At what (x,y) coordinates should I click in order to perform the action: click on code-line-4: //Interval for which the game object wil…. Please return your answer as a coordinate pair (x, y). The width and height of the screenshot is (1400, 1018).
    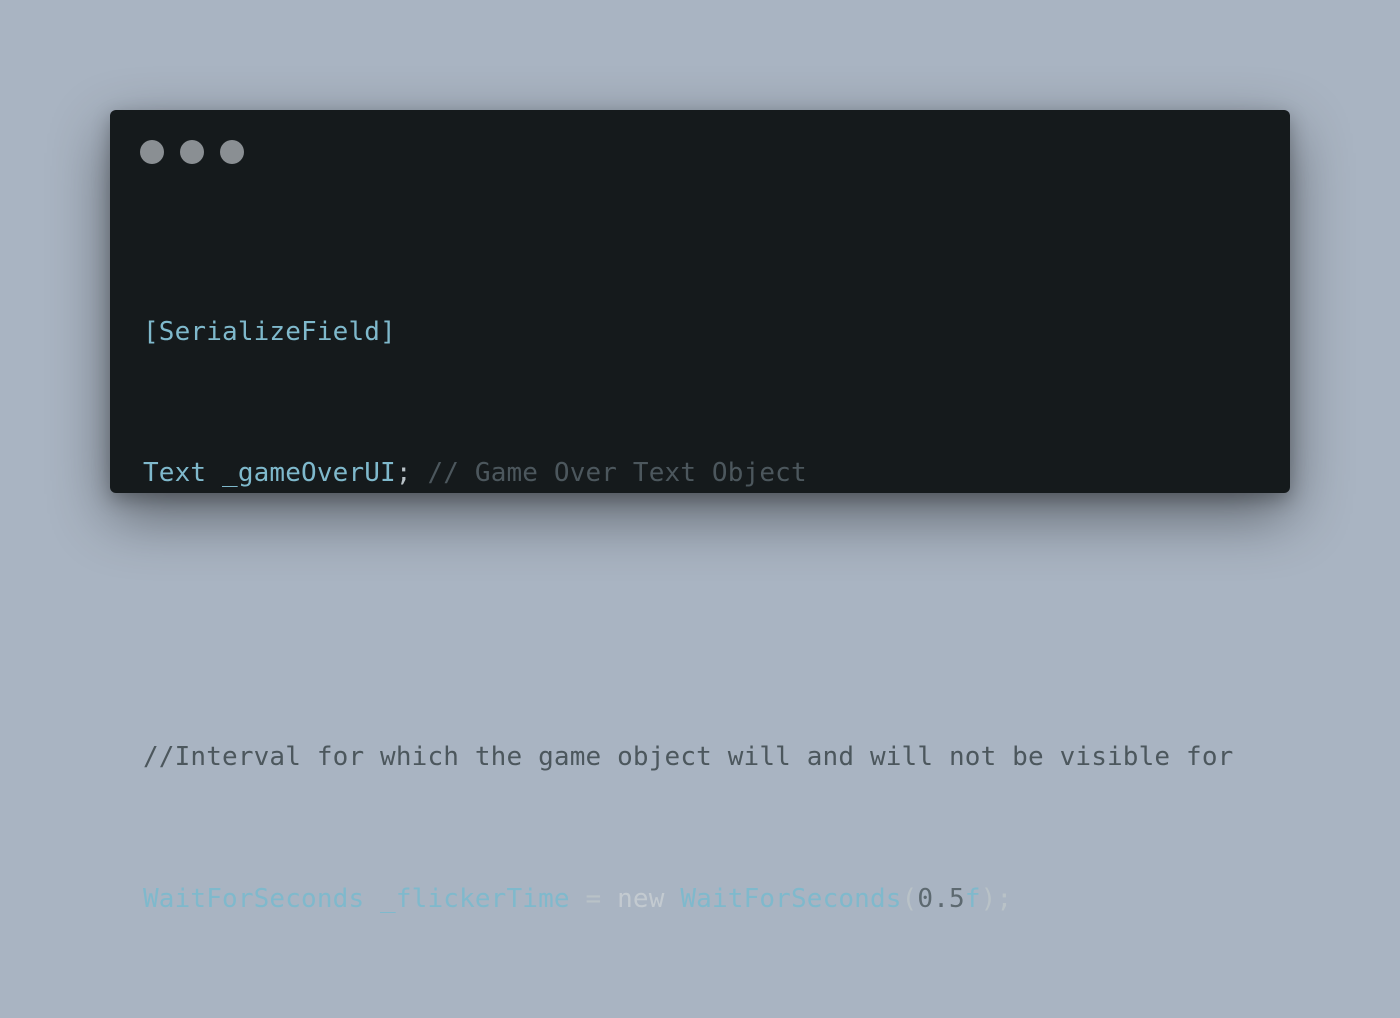
    Looking at the image, I should click on (706, 757).